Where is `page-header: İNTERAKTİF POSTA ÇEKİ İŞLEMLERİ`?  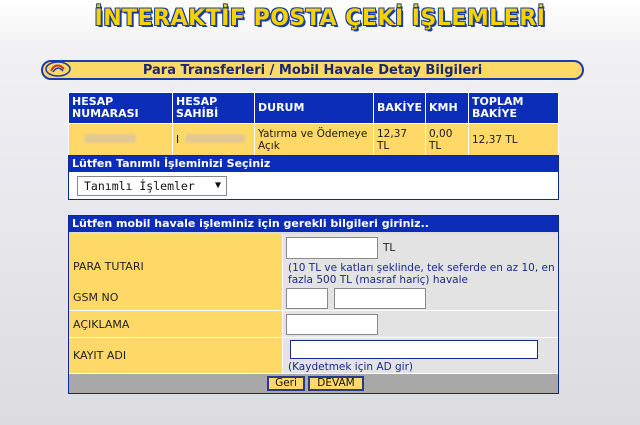 page-header: İNTERAKTİF POSTA ÇEKİ İŞLEMLERİ is located at coordinates (320, 20).